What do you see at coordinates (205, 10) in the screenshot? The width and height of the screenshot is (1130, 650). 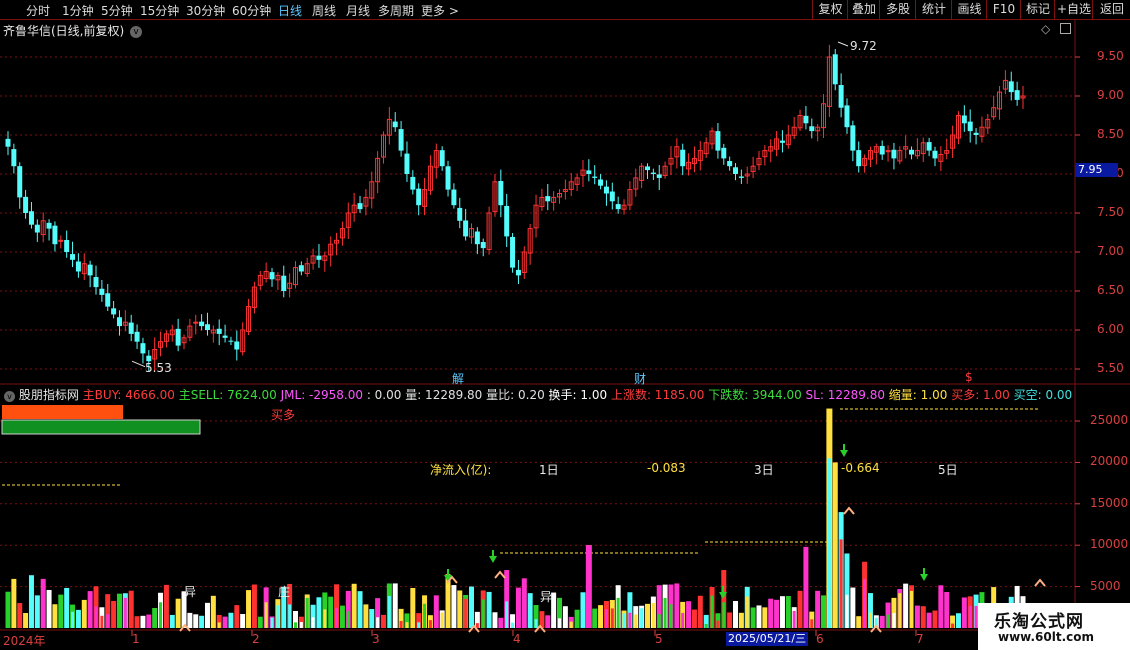 I see `period-tab-4: 30分钟` at bounding box center [205, 10].